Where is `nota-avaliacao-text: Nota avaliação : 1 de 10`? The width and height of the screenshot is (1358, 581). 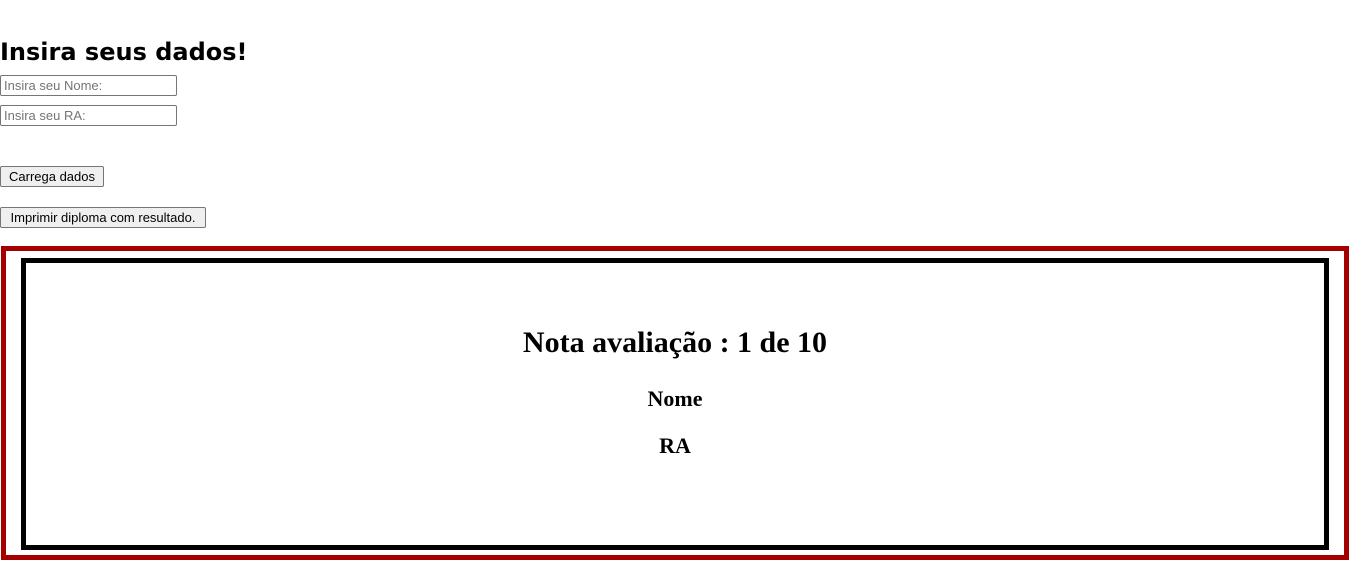 nota-avaliacao-text: Nota avaliação : 1 de 10 is located at coordinates (675, 342).